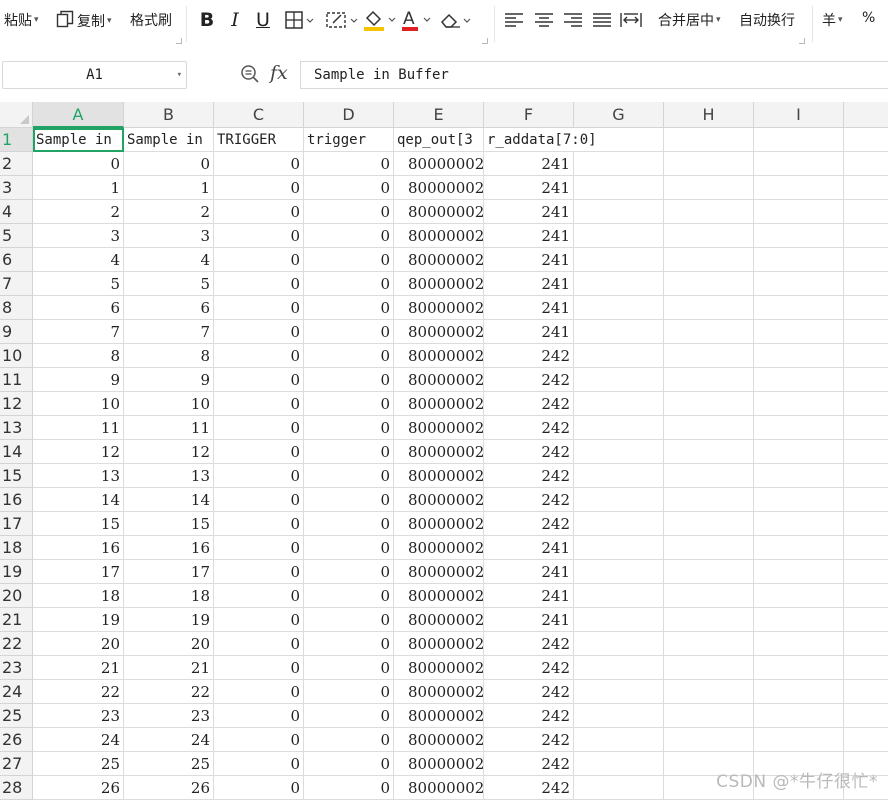 The image size is (888, 800). I want to click on bold-icon: B, so click(207, 20).